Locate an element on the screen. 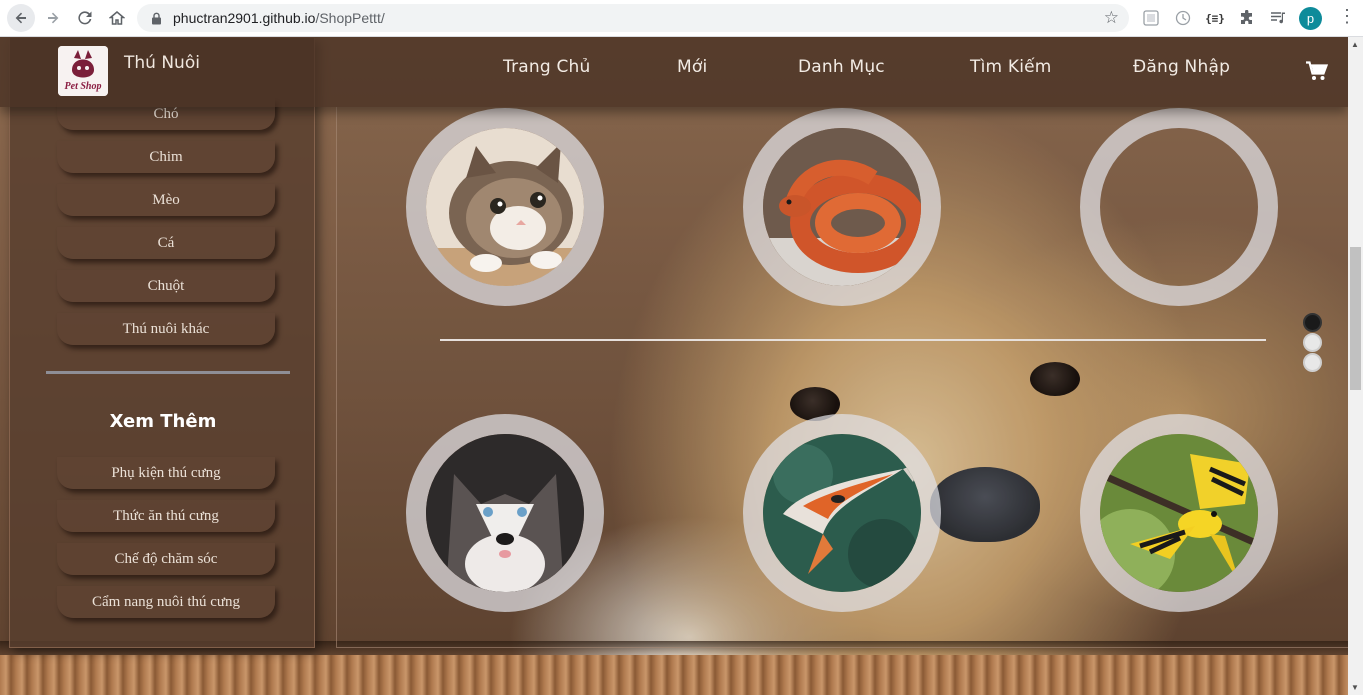  sidebar-item-che-do-cham-soc: Chế độ chăm sóc is located at coordinates (166, 559).